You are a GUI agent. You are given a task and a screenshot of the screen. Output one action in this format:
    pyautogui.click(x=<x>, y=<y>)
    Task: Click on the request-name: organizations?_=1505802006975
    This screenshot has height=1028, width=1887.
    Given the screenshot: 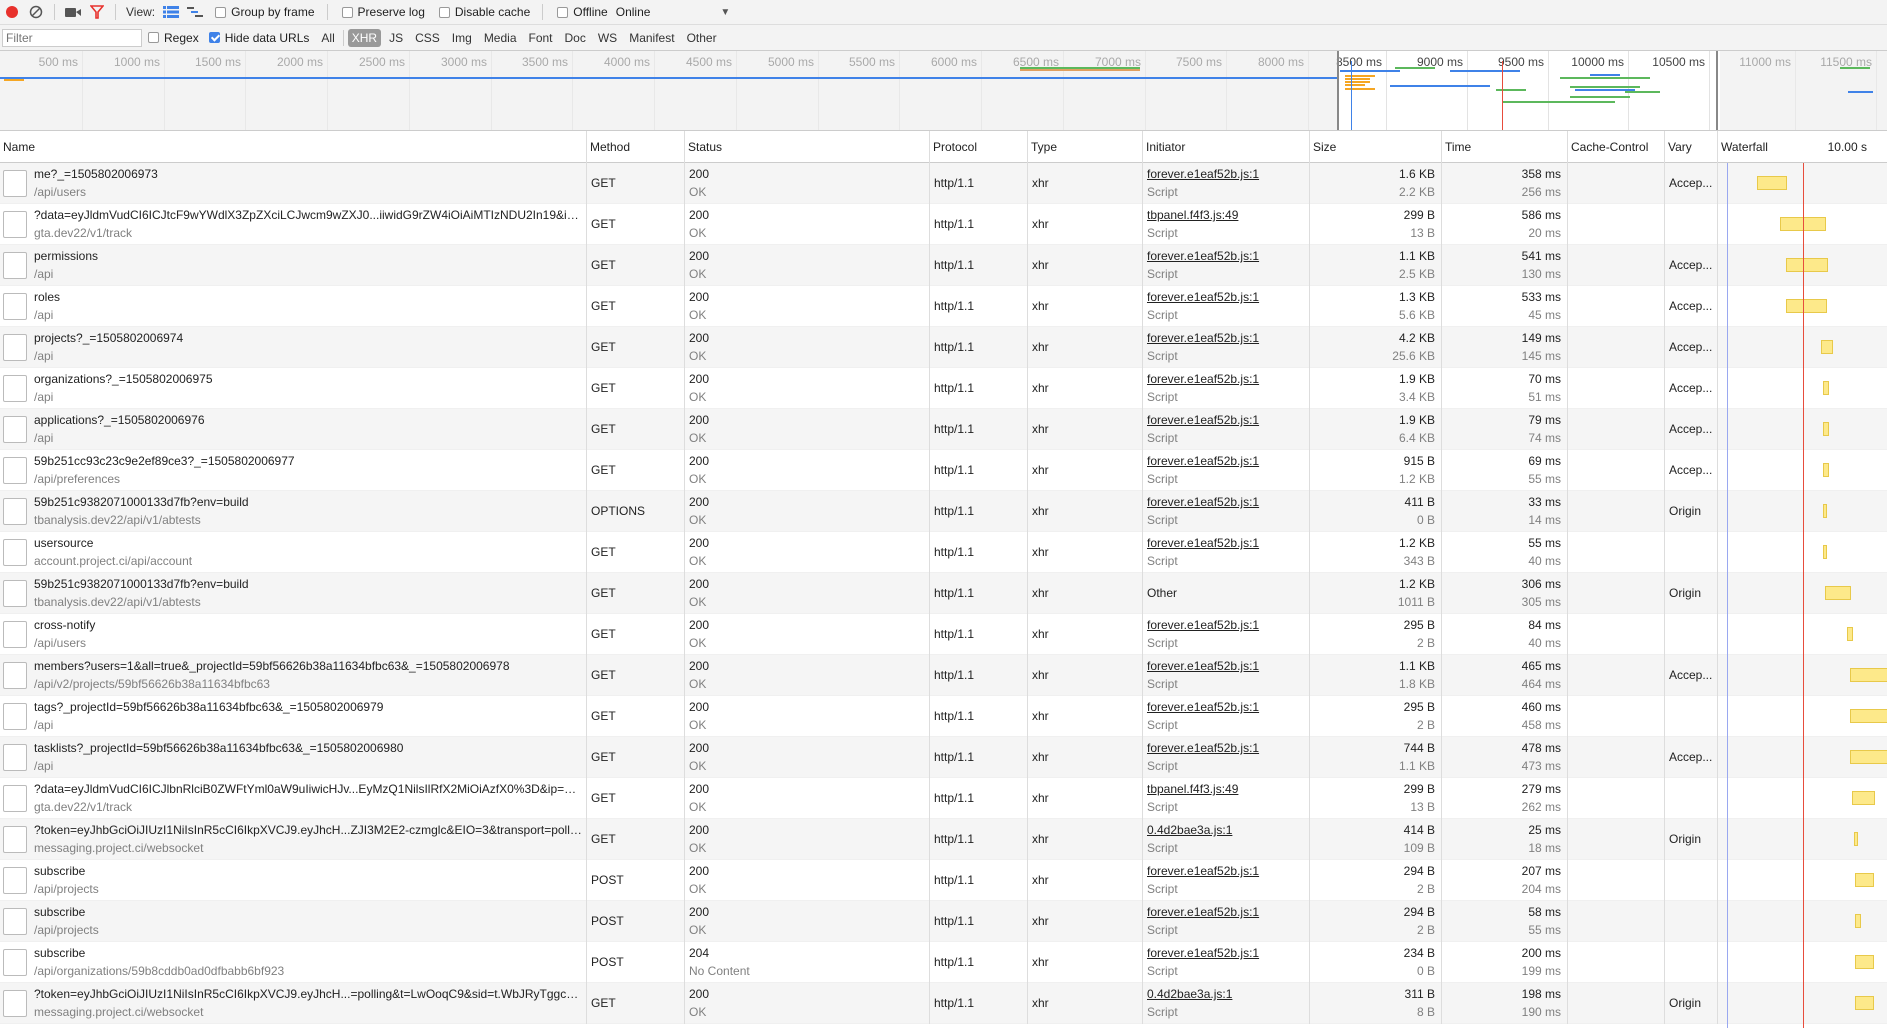 What is the action you would take?
    pyautogui.click(x=308, y=379)
    